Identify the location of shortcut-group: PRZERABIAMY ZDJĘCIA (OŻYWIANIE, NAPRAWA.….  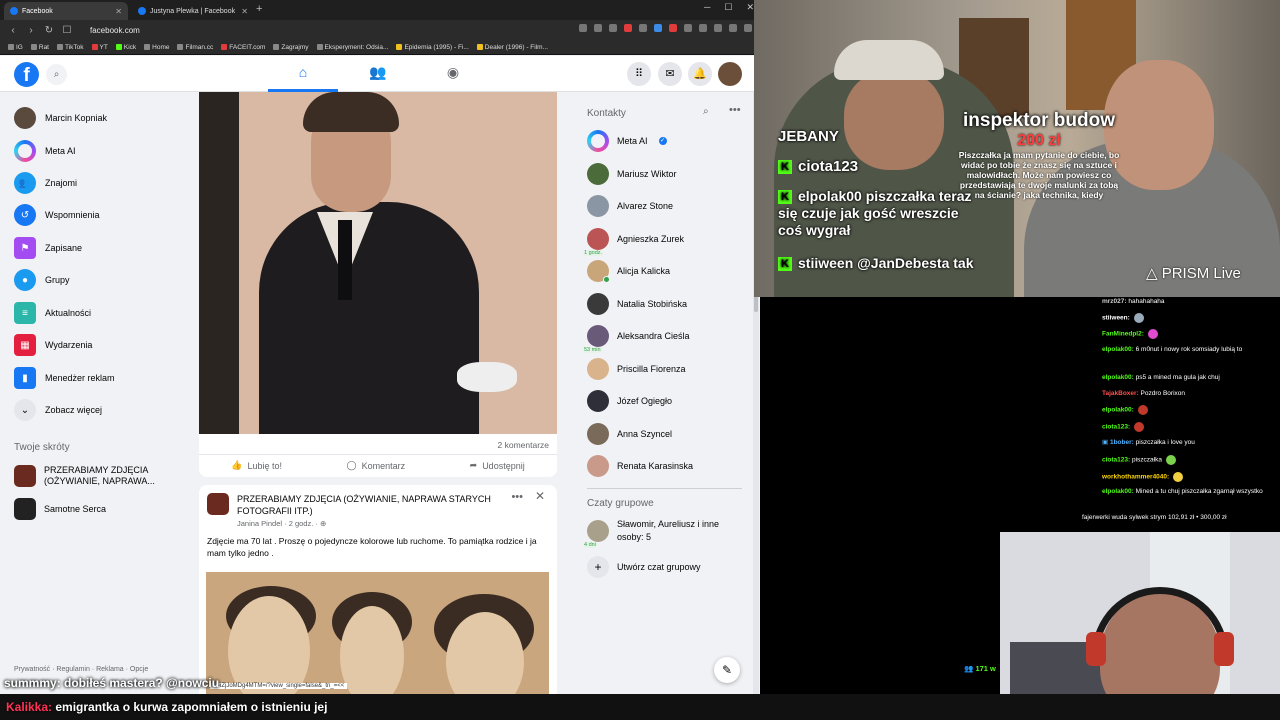
(91, 476).